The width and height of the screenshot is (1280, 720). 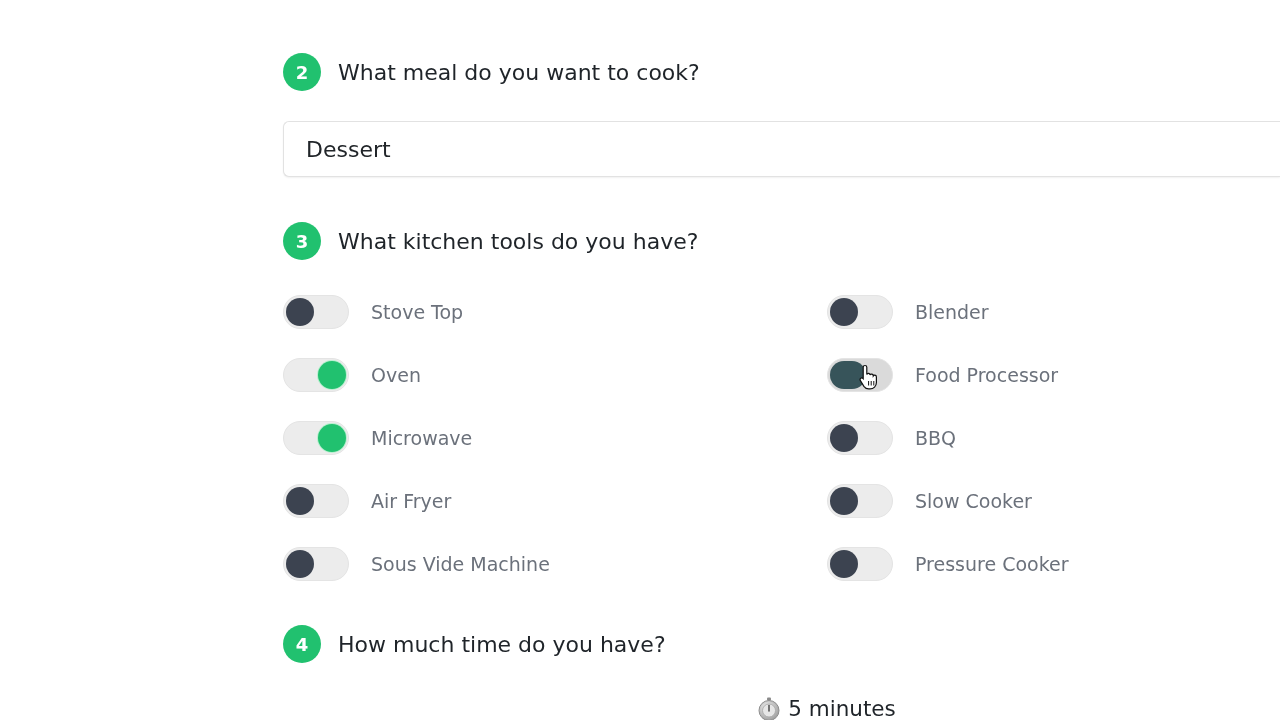 What do you see at coordinates (992, 564) in the screenshot?
I see `toggle-label: Pressure Cooker` at bounding box center [992, 564].